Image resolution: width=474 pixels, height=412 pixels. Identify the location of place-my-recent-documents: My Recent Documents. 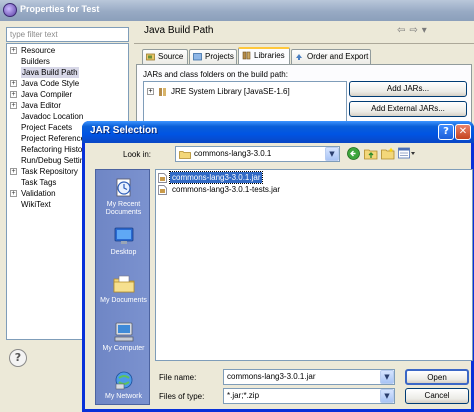
(123, 199).